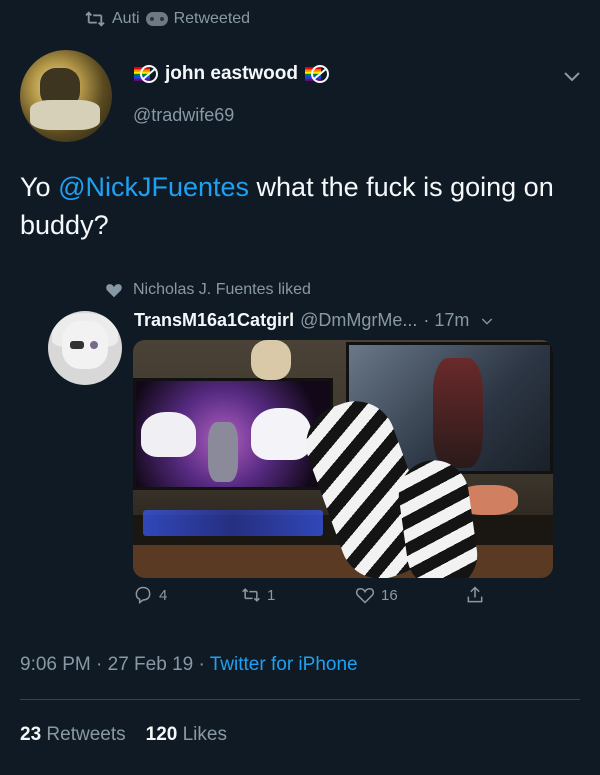 This screenshot has width=600, height=775. What do you see at coordinates (214, 320) in the screenshot?
I see `quoted-display-name: TransM16a1Catgirl` at bounding box center [214, 320].